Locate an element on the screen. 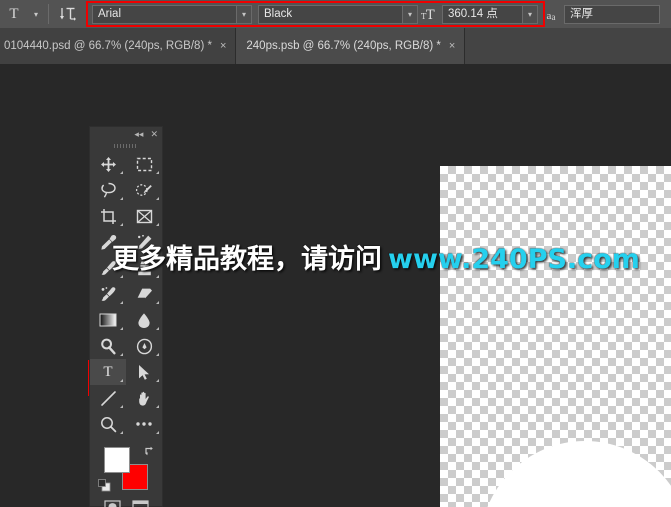 The width and height of the screenshot is (671, 507). crop-tool-icon is located at coordinates (108, 216).